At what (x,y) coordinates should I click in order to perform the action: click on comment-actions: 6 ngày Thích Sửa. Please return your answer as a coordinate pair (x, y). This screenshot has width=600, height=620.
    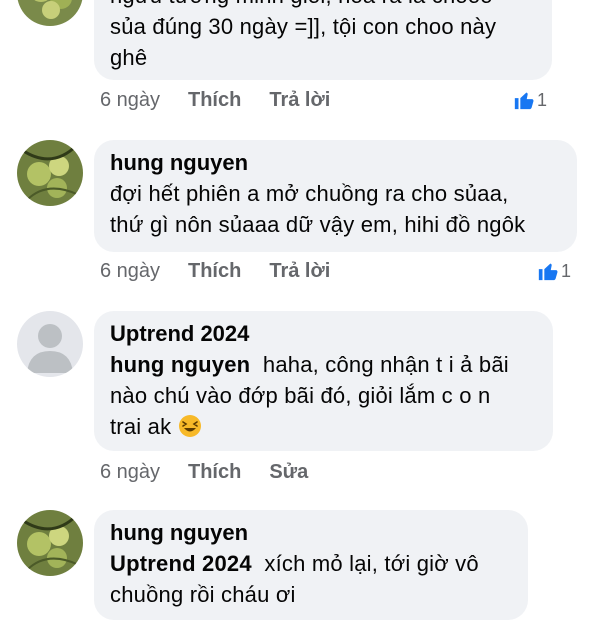
    Looking at the image, I should click on (218, 472).